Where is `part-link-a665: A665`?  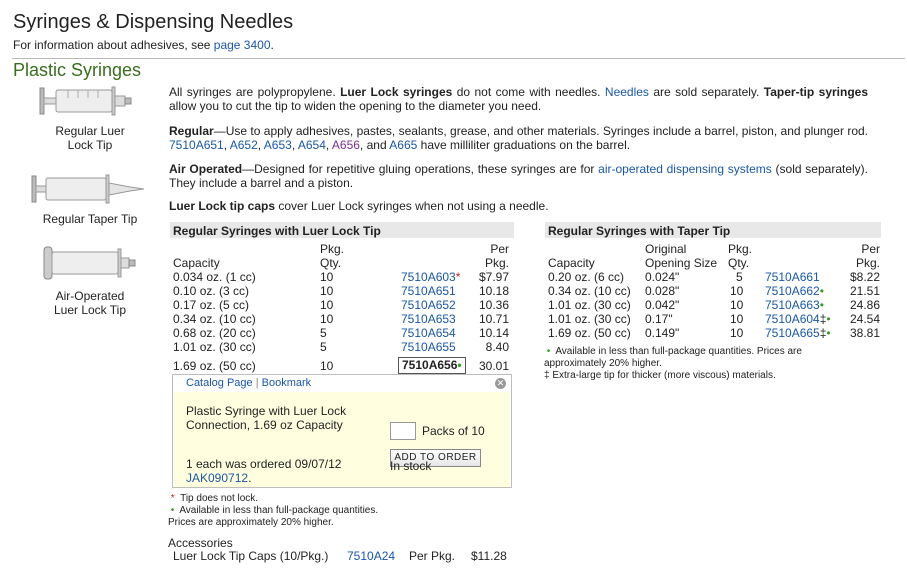
part-link-a665: A665 is located at coordinates (403, 145).